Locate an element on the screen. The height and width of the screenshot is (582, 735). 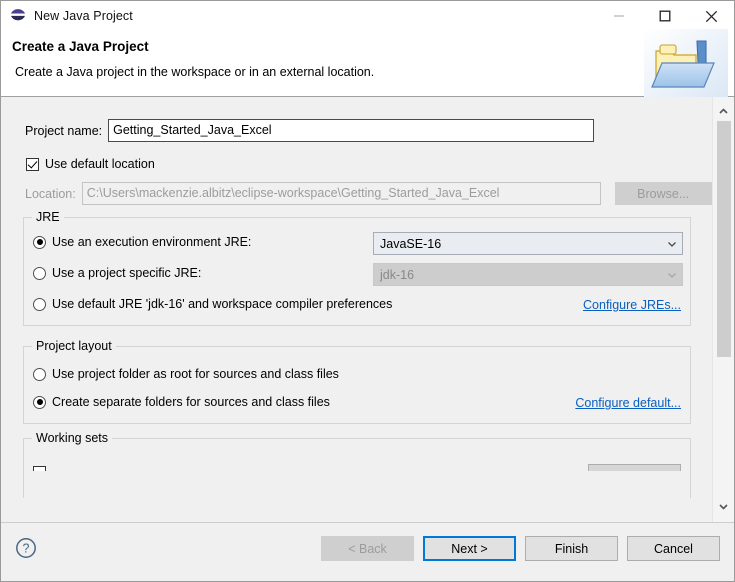
minimize-icon is located at coordinates (619, 16).